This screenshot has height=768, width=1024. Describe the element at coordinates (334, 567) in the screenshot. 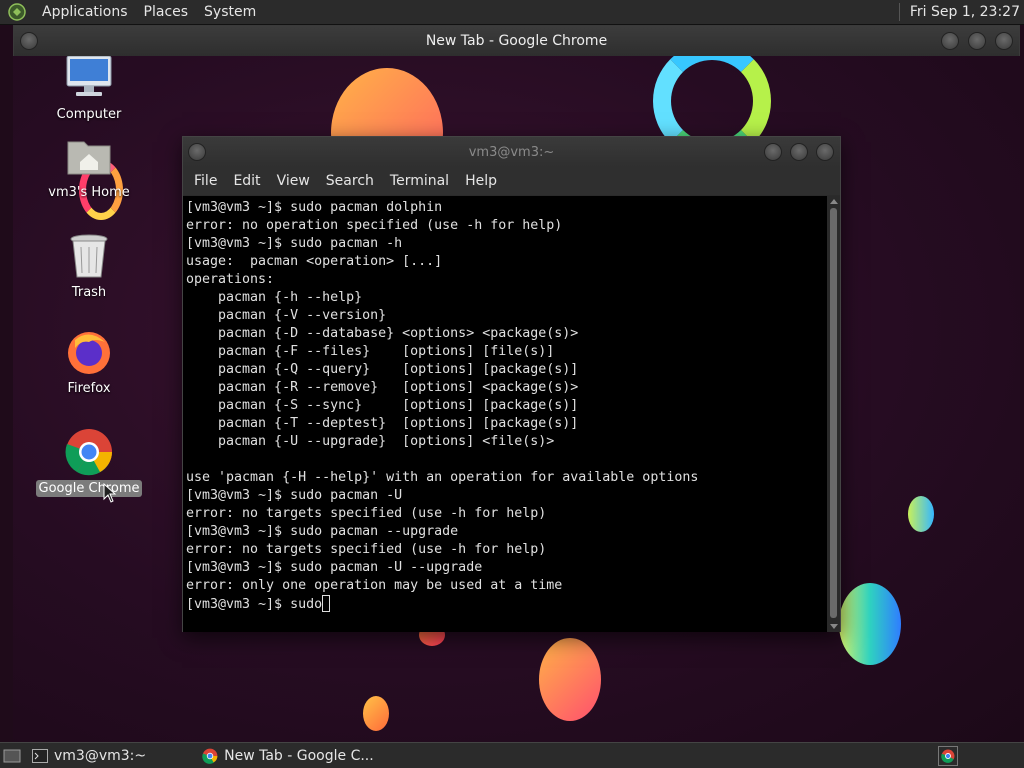

I see `terminal-line: [vm3@vm3 ~]$ sudo pacman -U --upgrade` at that location.